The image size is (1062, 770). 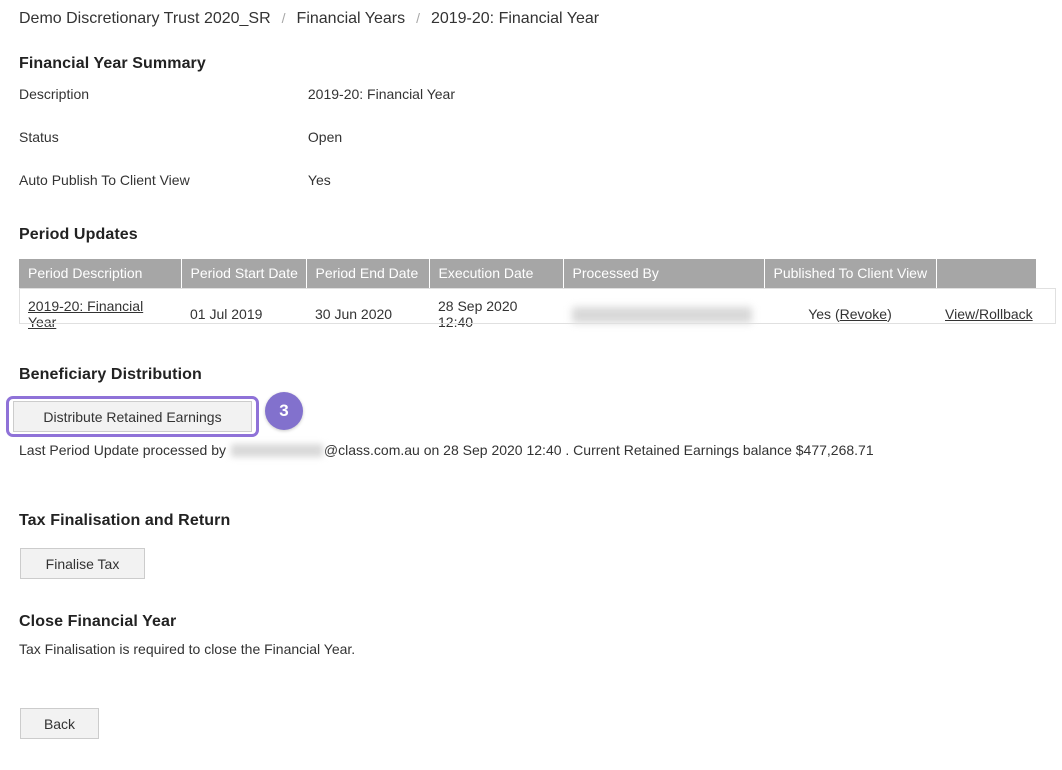 What do you see at coordinates (85, 314) in the screenshot?
I see `period-description-link: 2019-20: Financial Year` at bounding box center [85, 314].